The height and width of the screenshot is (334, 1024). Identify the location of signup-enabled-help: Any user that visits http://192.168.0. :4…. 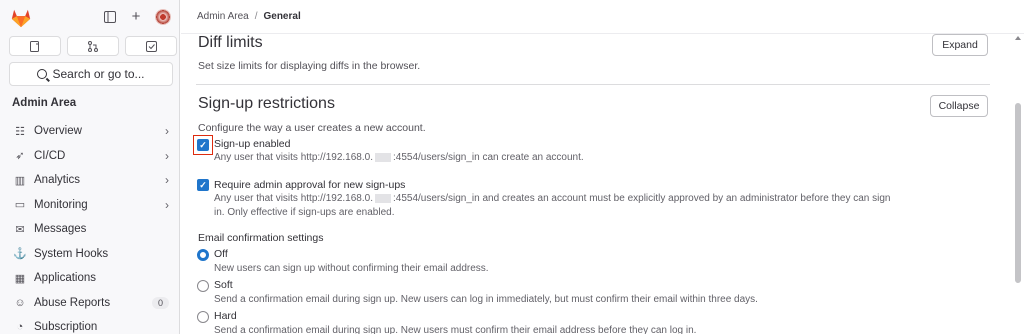
(399, 158).